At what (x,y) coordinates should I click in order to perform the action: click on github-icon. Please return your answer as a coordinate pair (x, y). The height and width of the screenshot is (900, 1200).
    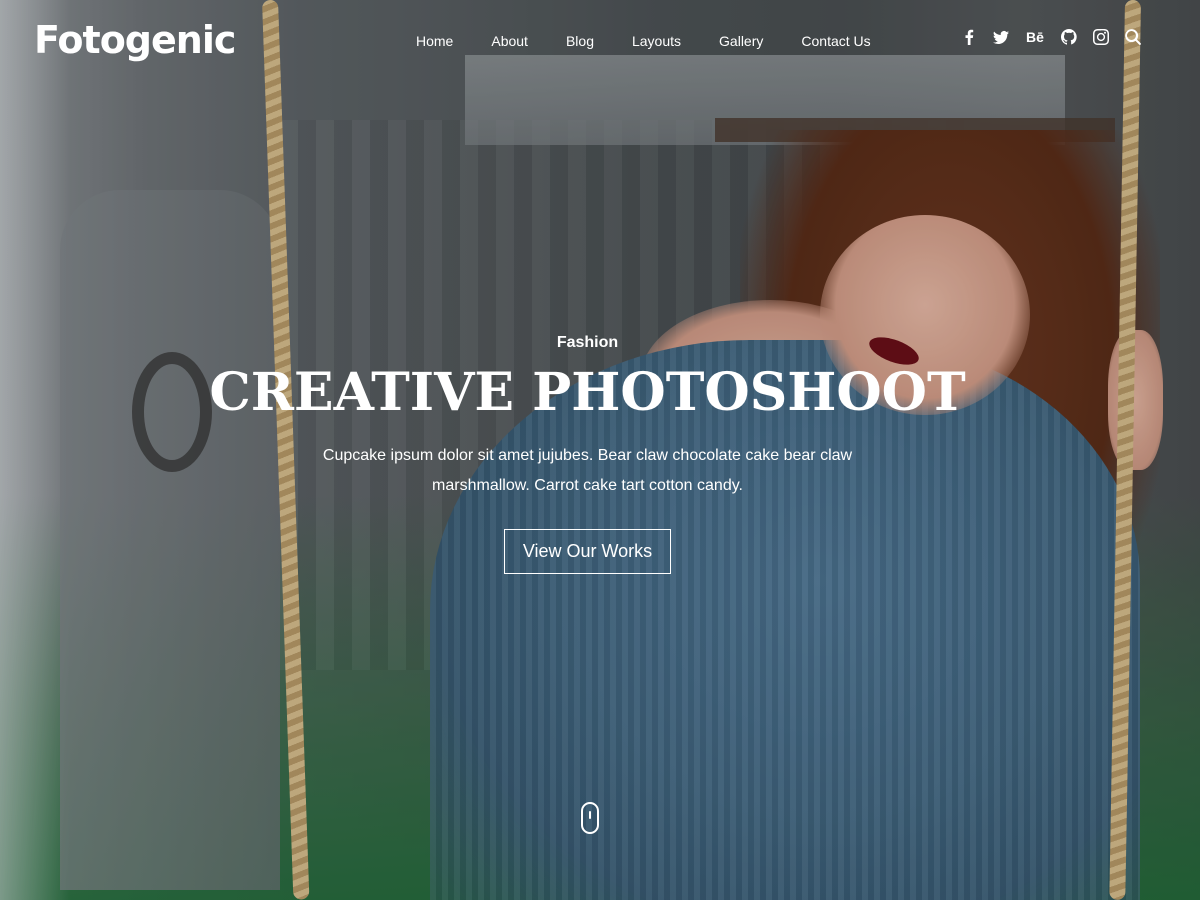
    Looking at the image, I should click on (1069, 37).